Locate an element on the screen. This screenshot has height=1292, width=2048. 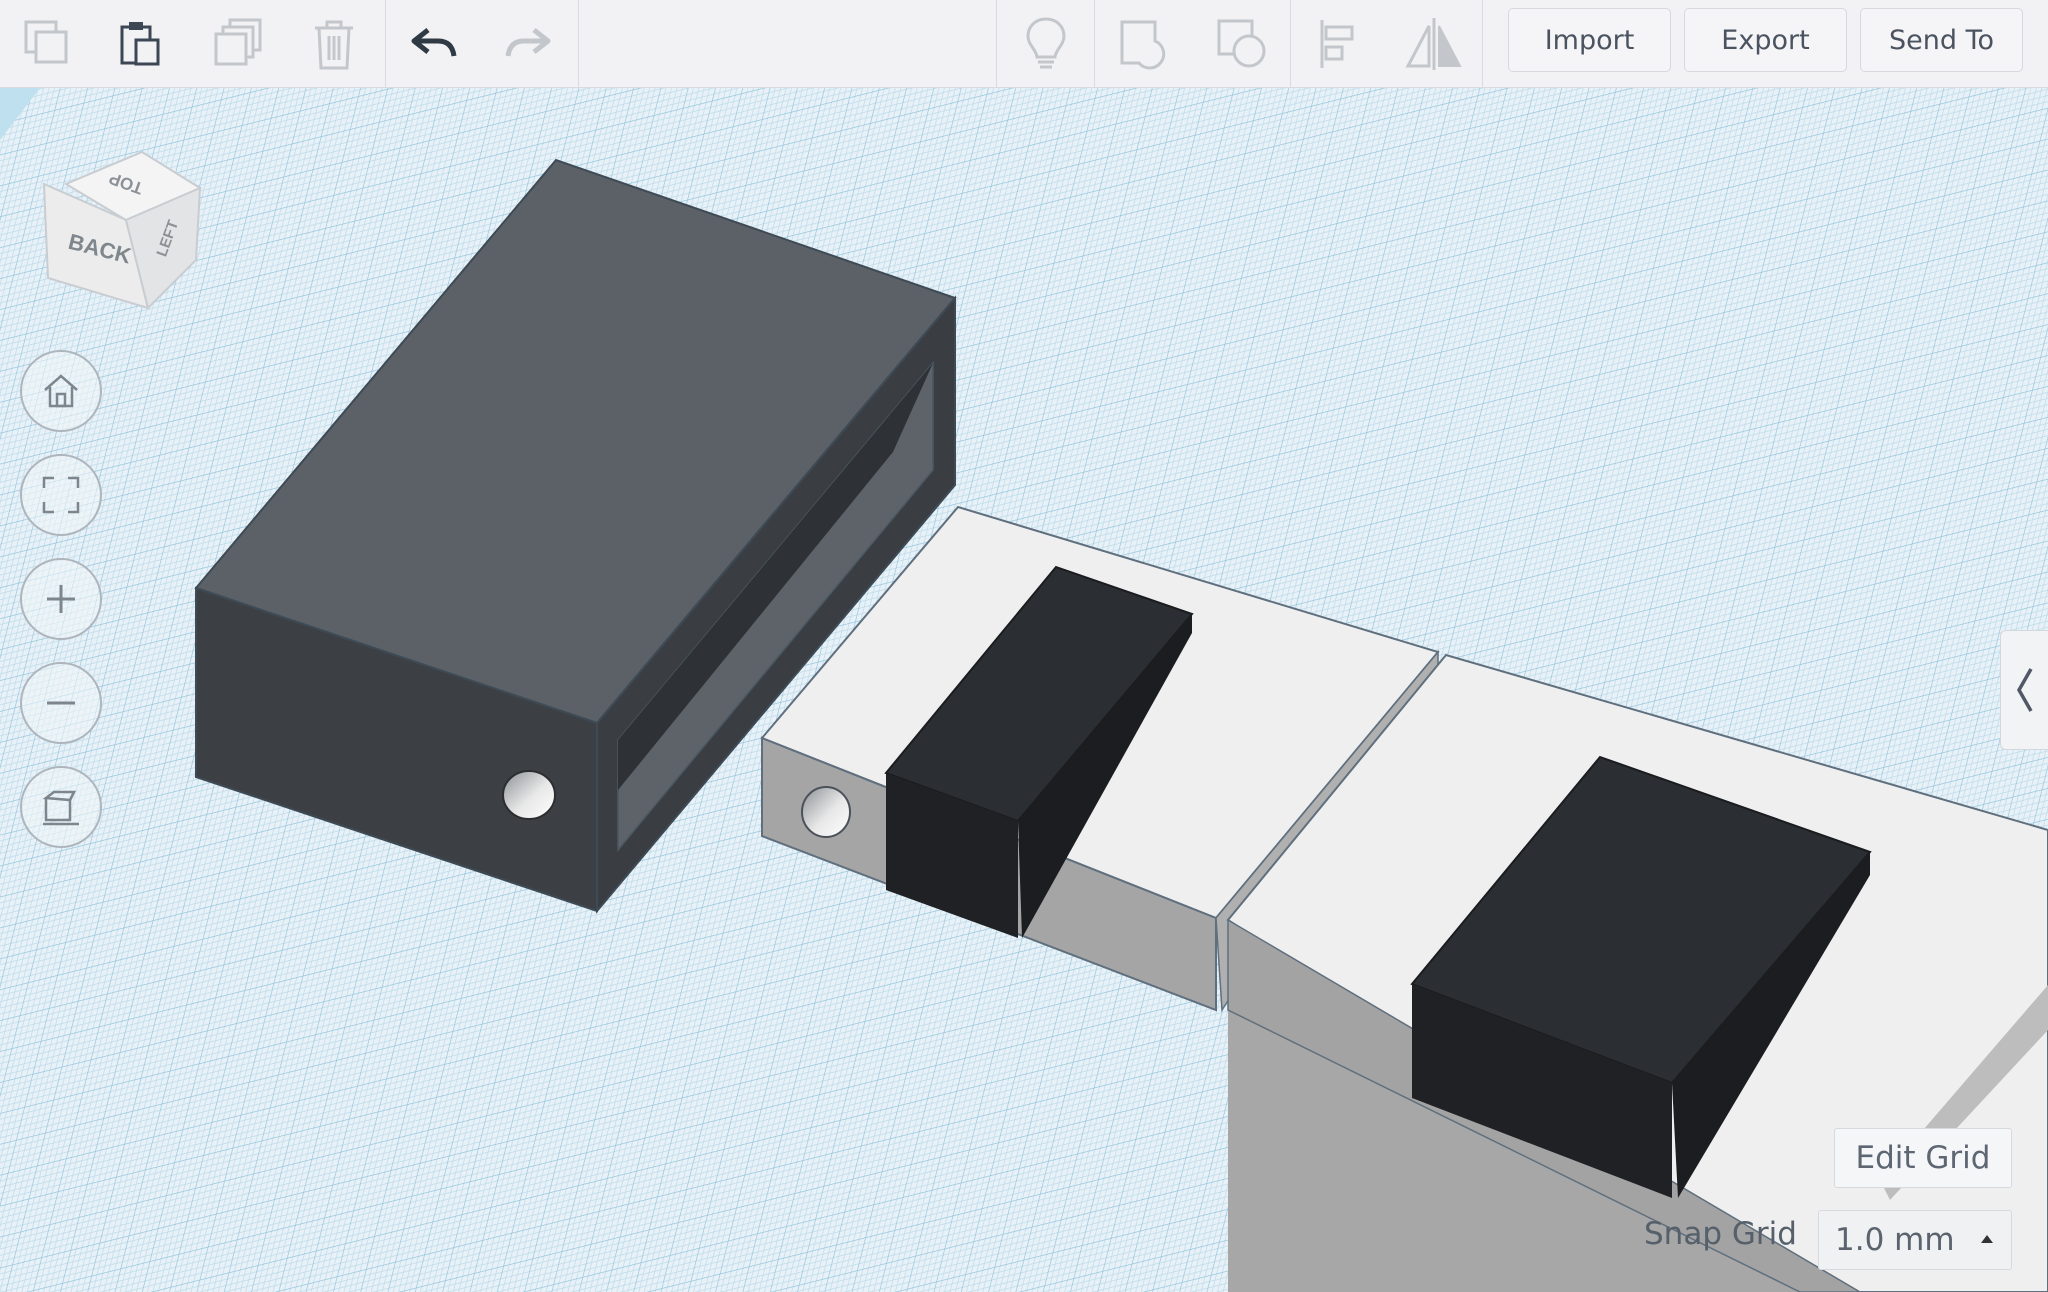
align-button is located at coordinates (1340, 44).